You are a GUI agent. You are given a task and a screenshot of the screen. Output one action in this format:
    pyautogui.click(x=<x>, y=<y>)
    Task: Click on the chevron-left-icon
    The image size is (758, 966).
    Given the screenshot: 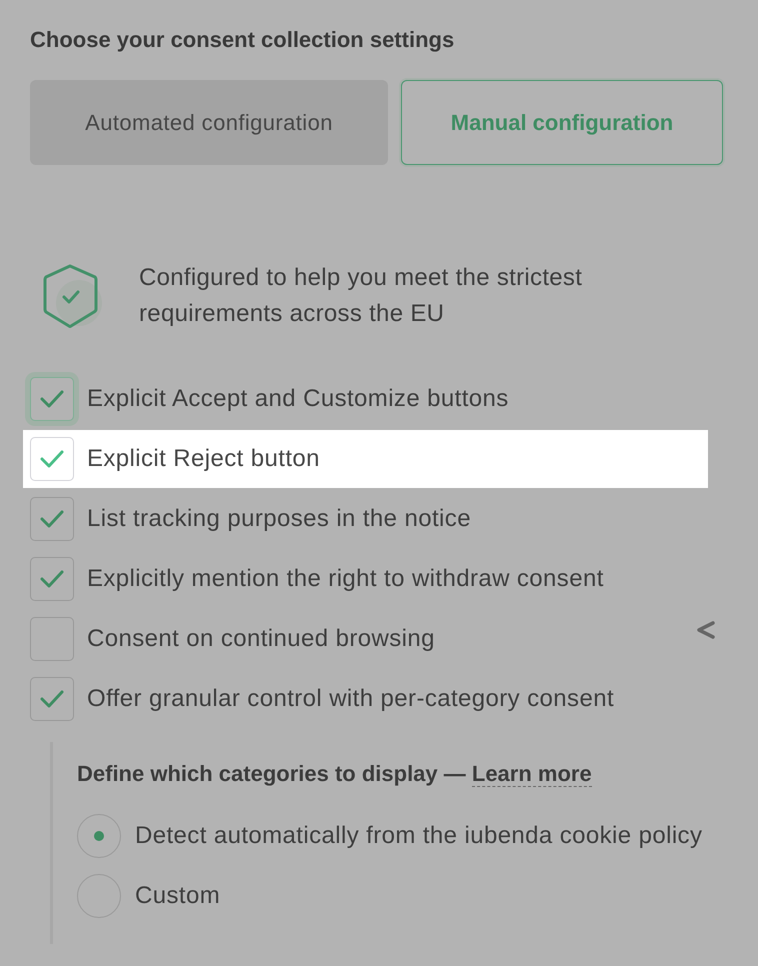 What is the action you would take?
    pyautogui.click(x=706, y=630)
    